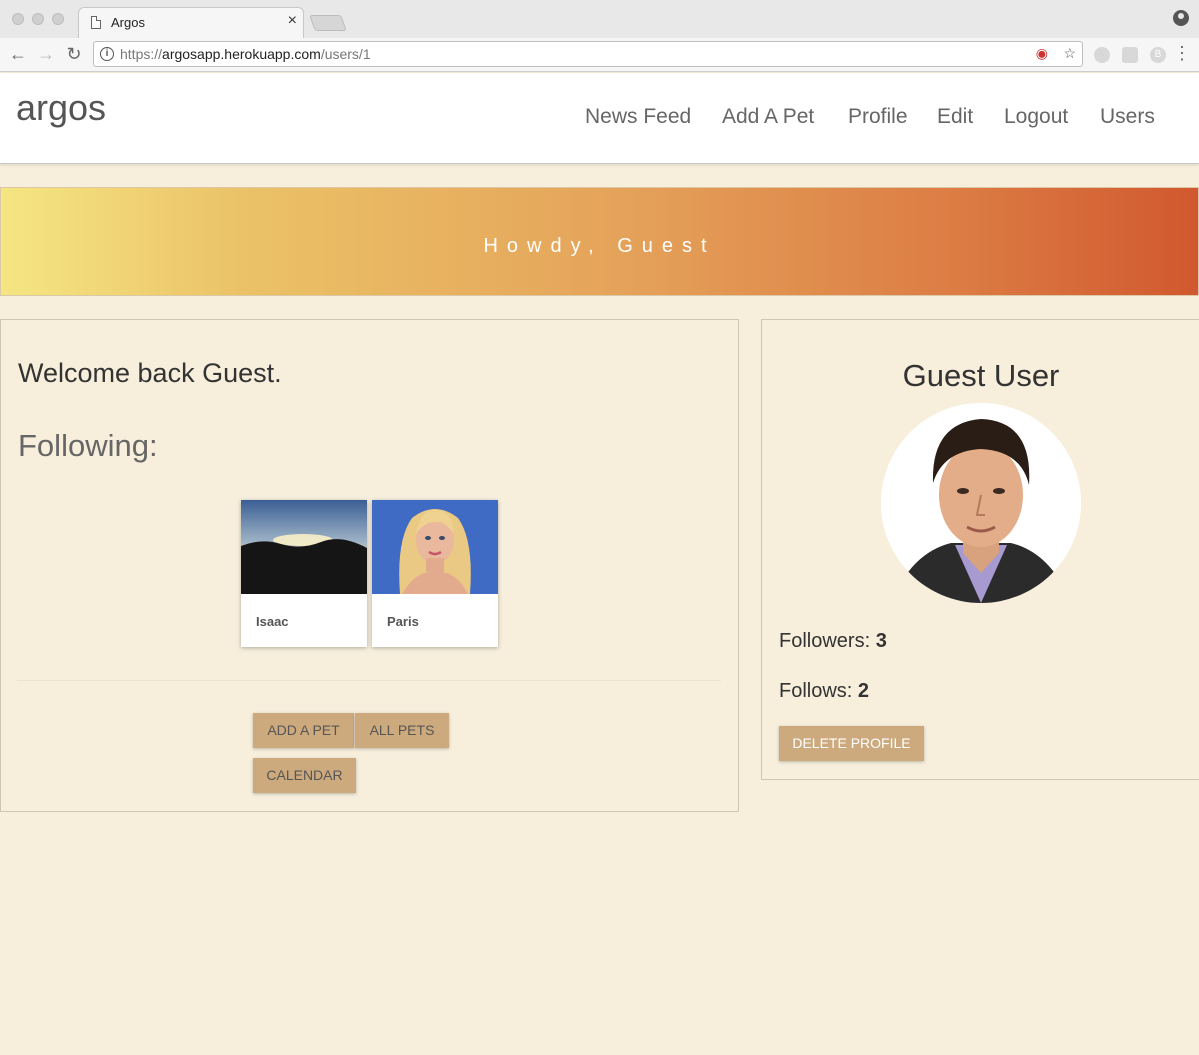  Describe the element at coordinates (328, 23) in the screenshot. I see `new-tab-button` at that location.